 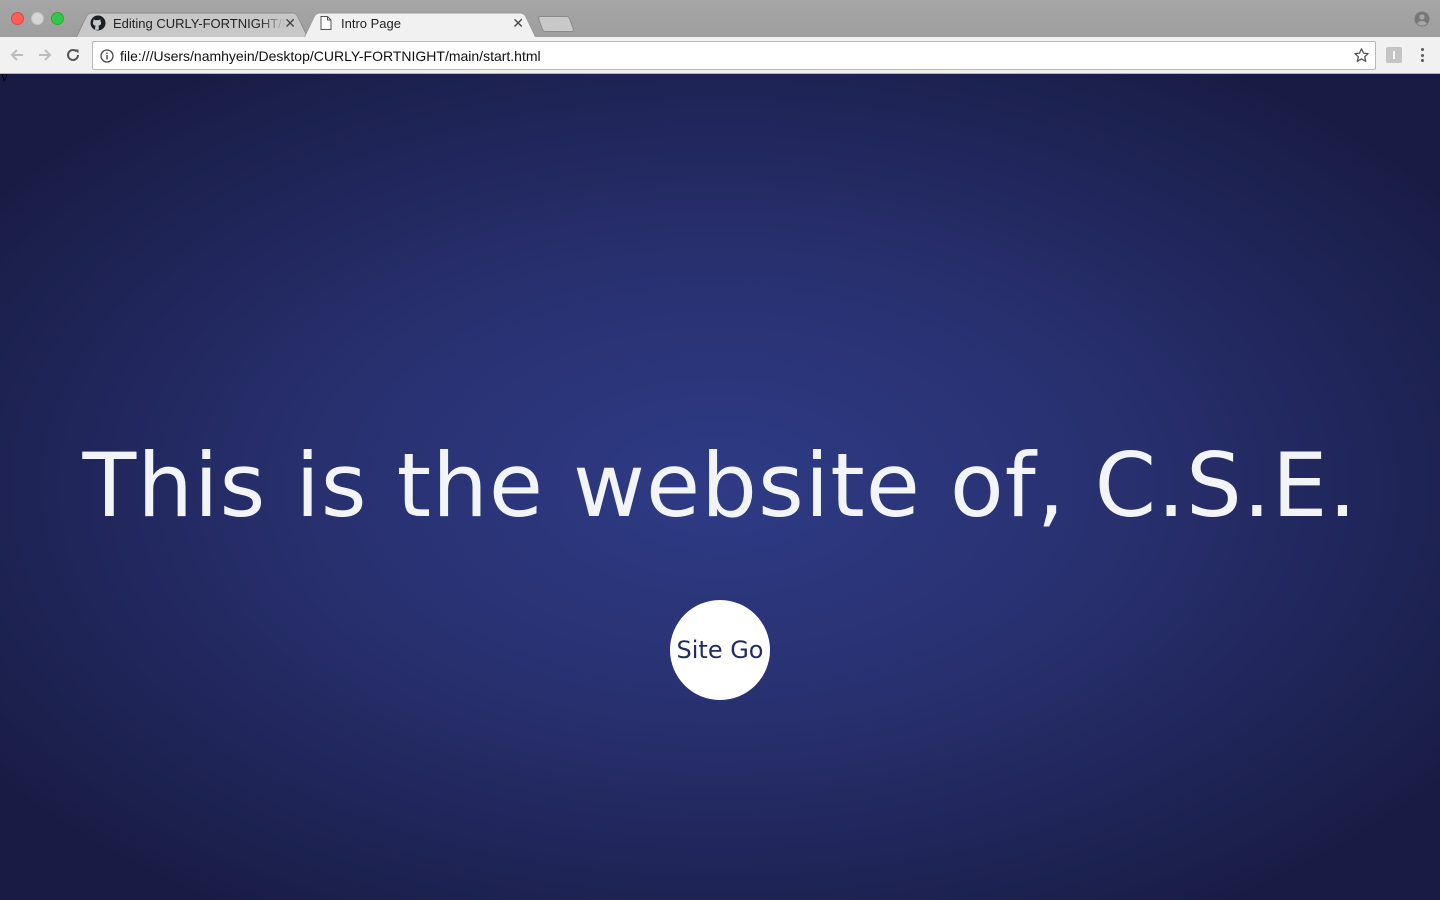 What do you see at coordinates (199, 23) in the screenshot?
I see `tab-title: Editing CURLY-FORTNIGHT/README.md` at bounding box center [199, 23].